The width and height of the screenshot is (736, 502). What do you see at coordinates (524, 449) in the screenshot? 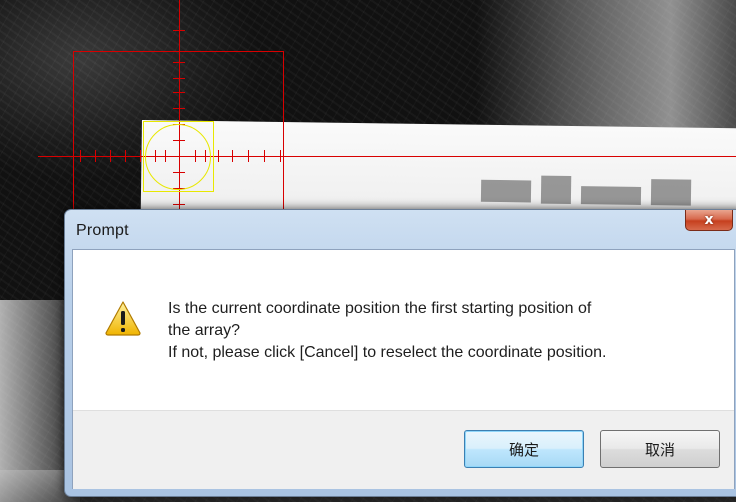
I see `ok-button: 确定` at bounding box center [524, 449].